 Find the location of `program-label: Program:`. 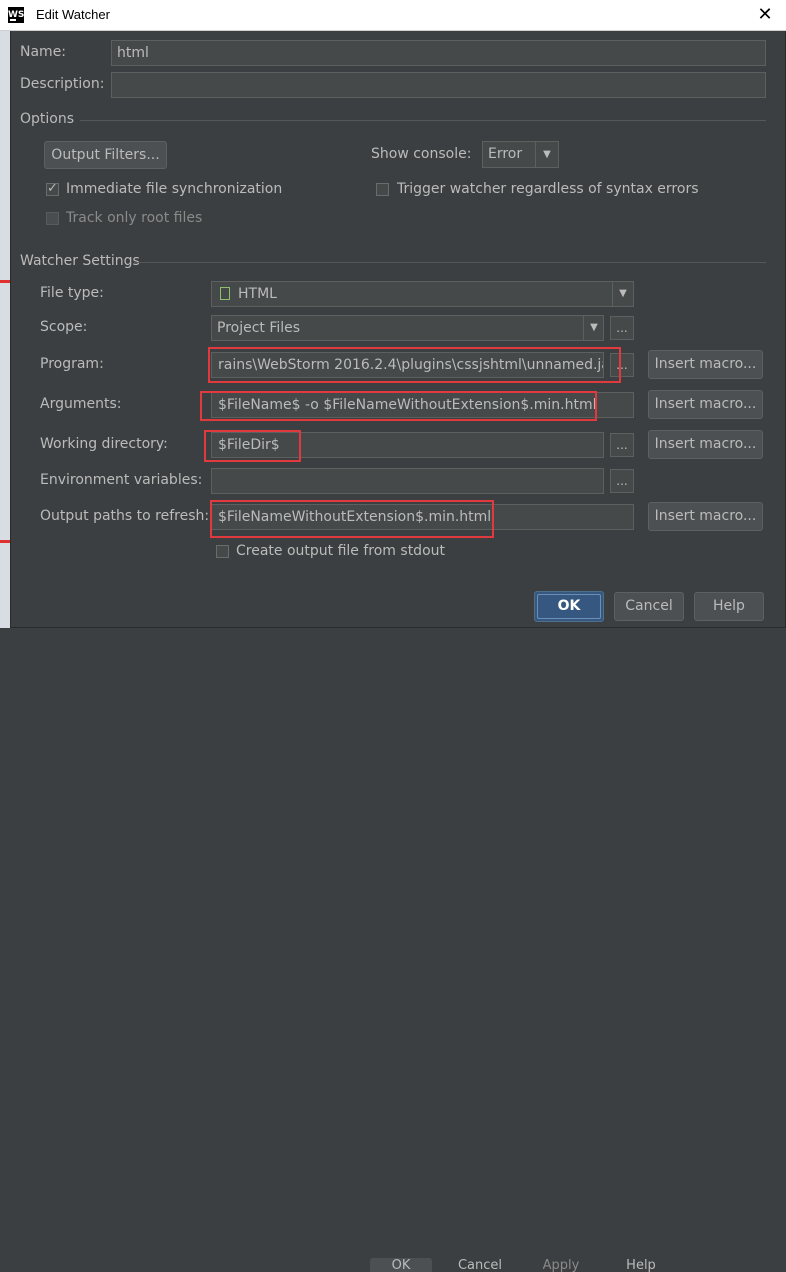

program-label: Program: is located at coordinates (72, 364).